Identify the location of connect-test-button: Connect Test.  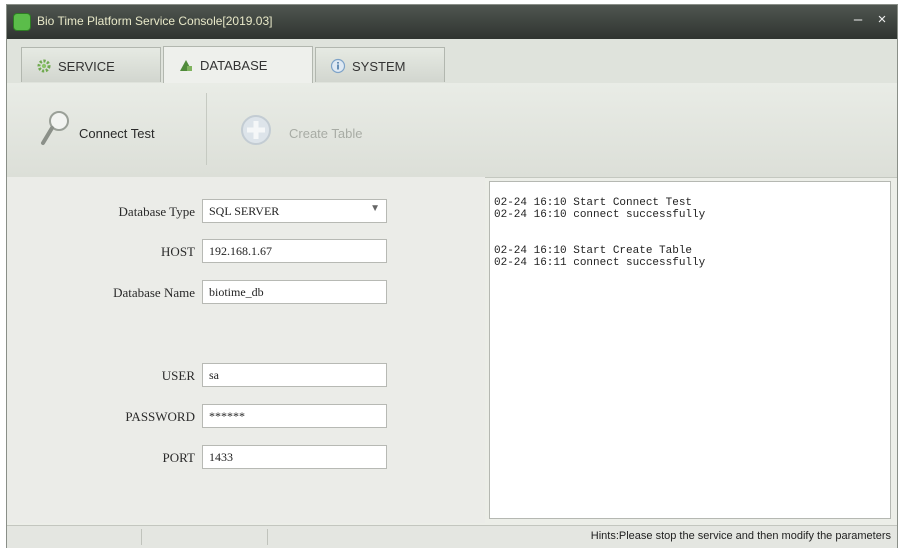
(119, 129).